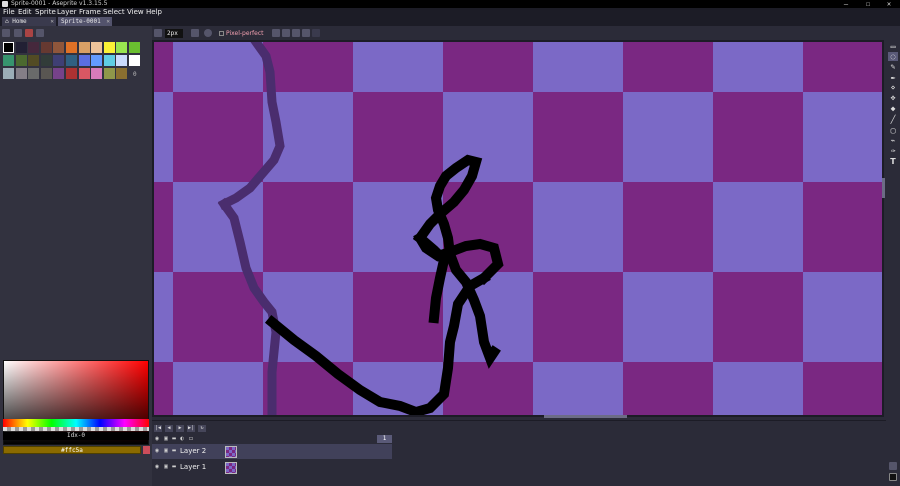 This screenshot has width=900, height=486. I want to click on more-options-icon, so click(316, 33).